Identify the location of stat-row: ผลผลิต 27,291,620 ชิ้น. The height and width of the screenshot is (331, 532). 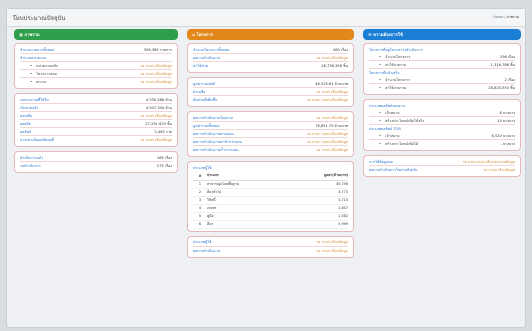
(96, 124).